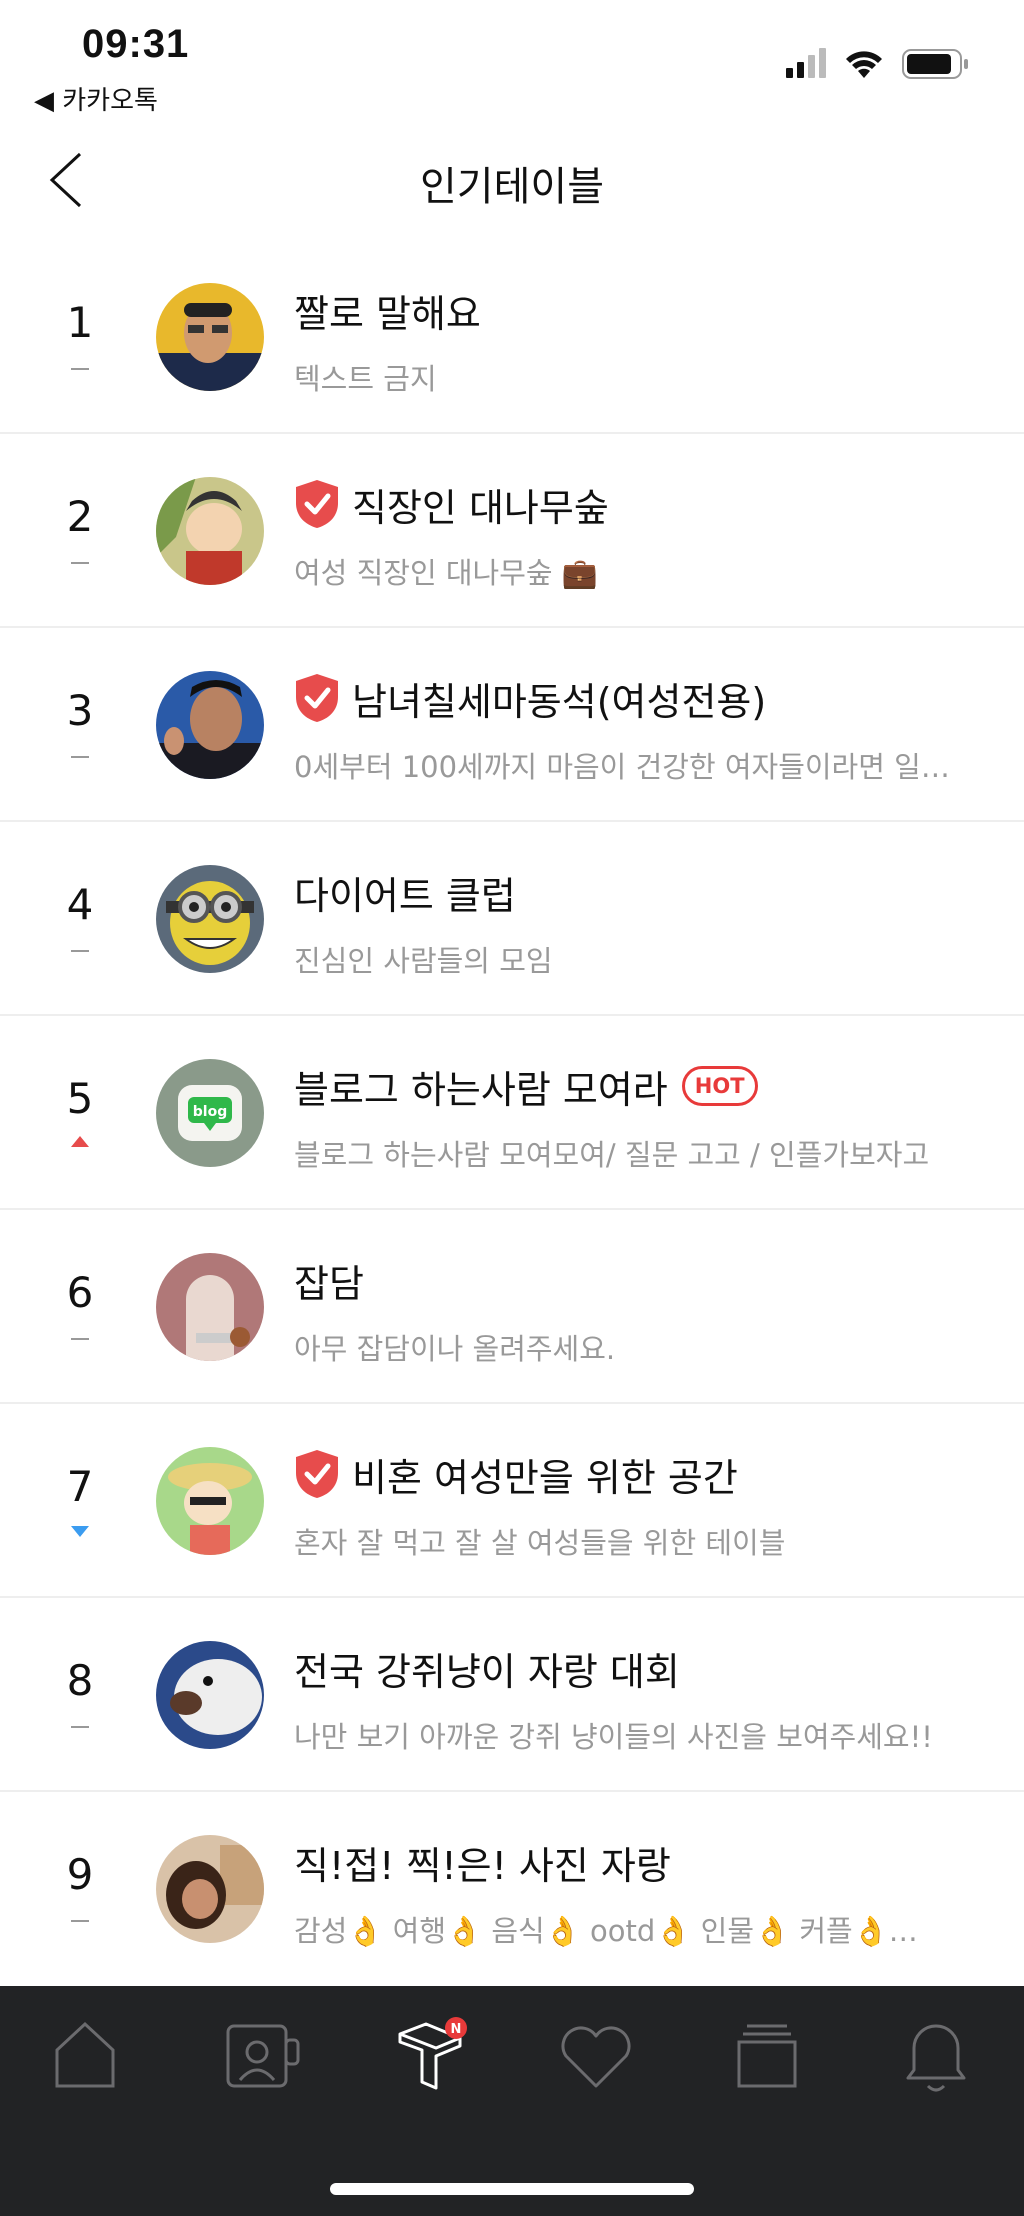 The width and height of the screenshot is (1024, 2216). Describe the element at coordinates (405, 895) in the screenshot. I see `table-title: 다이어트 클럽` at that location.